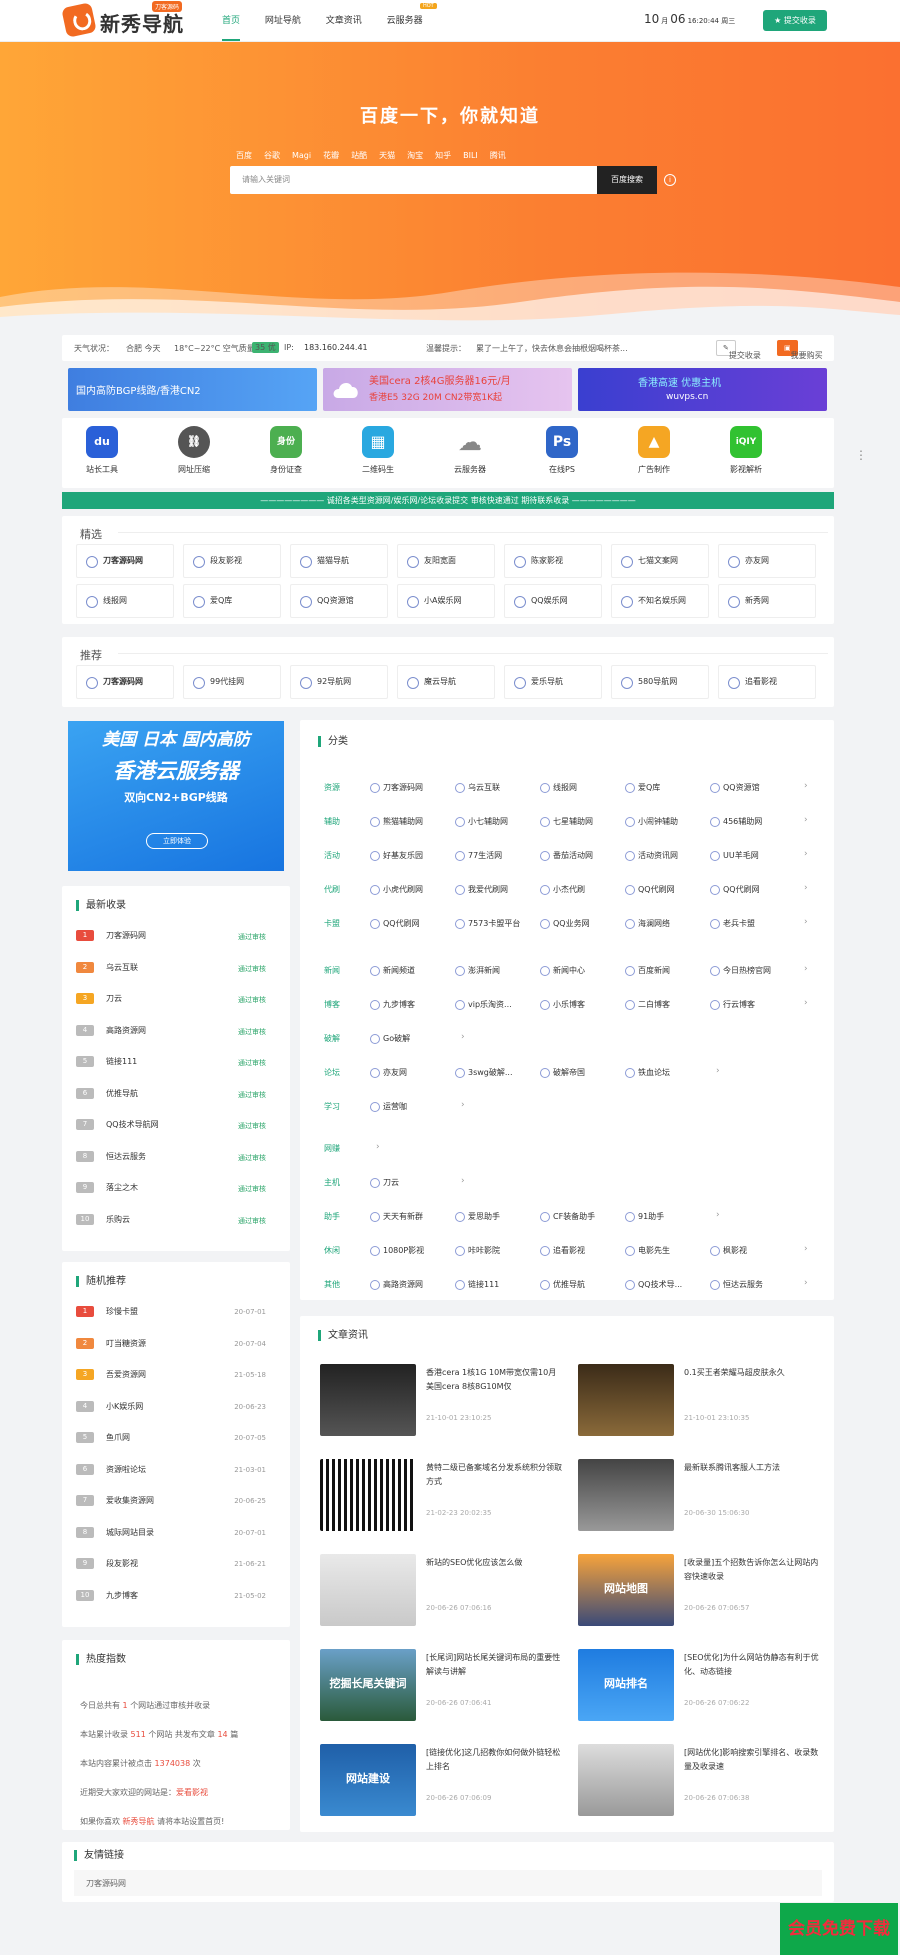 This screenshot has width=900, height=1955. What do you see at coordinates (651, 855) in the screenshot?
I see `category-link: 活动资讯网` at bounding box center [651, 855].